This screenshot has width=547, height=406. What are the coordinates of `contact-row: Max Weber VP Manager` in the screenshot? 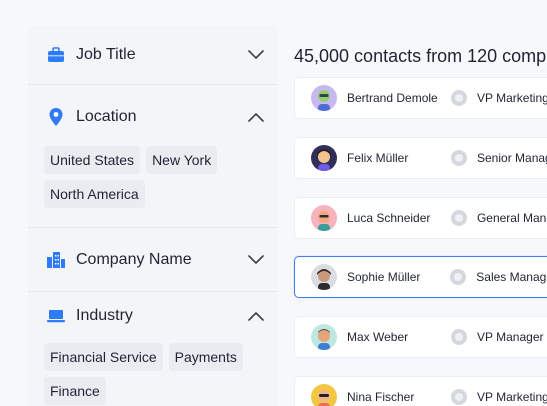 It's located at (420, 337).